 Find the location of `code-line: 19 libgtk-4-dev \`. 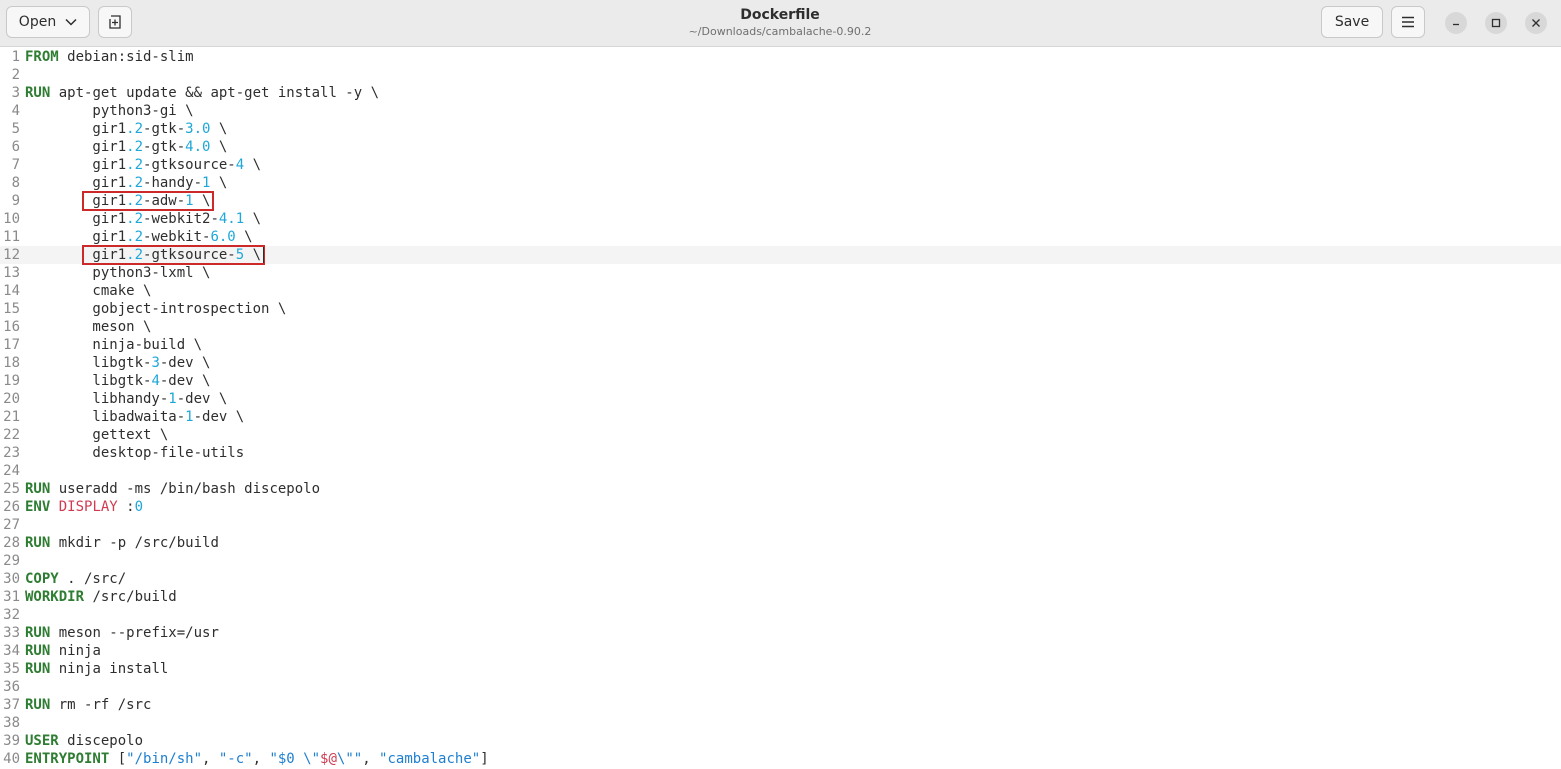

code-line: 19 libgtk-4-dev \ is located at coordinates (780, 381).